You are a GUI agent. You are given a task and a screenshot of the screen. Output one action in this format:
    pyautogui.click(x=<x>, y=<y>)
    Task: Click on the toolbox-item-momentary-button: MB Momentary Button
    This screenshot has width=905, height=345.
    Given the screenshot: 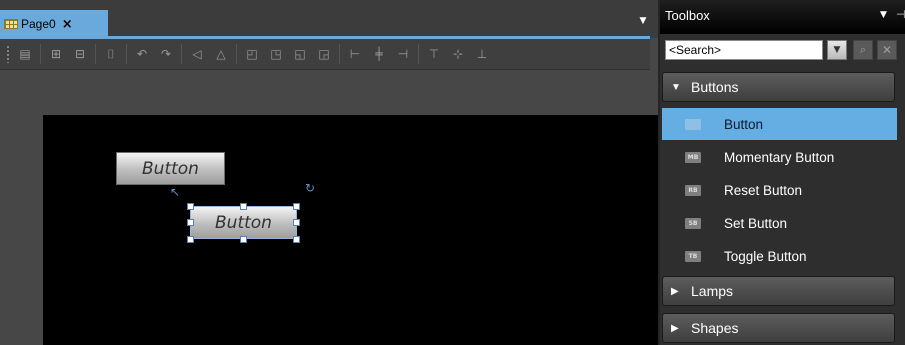 What is the action you would take?
    pyautogui.click(x=779, y=157)
    